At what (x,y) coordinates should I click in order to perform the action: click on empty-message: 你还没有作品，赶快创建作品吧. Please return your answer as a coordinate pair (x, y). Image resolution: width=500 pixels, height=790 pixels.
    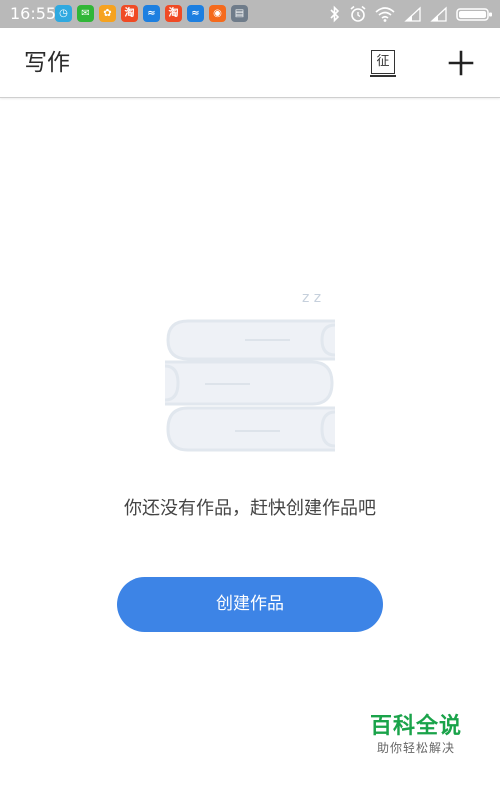
    Looking at the image, I should click on (250, 508).